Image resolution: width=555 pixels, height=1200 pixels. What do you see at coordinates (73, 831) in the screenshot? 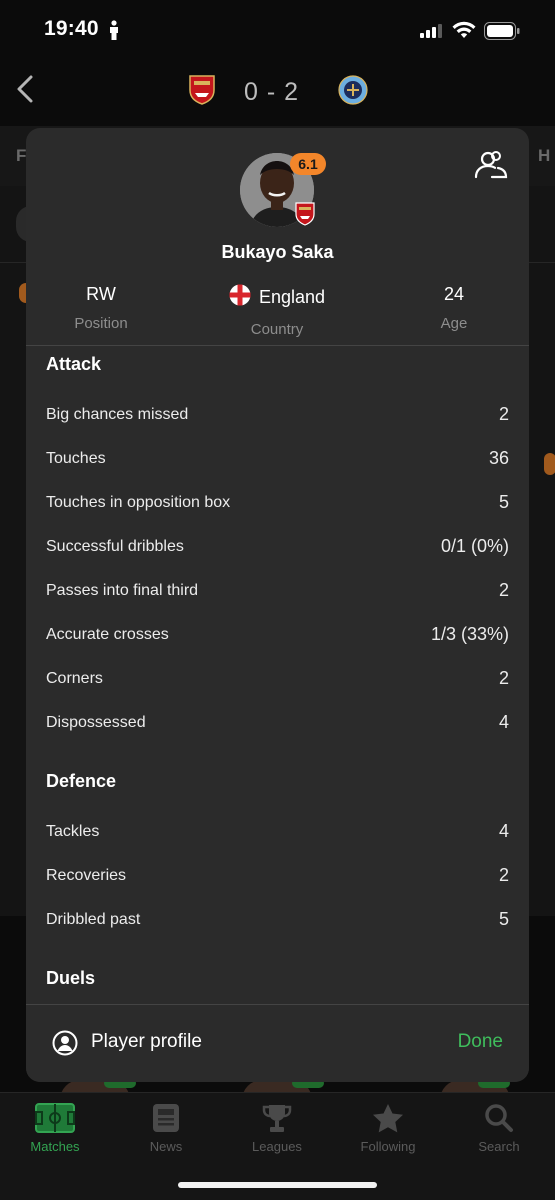
I see `stat-label: Tackles` at bounding box center [73, 831].